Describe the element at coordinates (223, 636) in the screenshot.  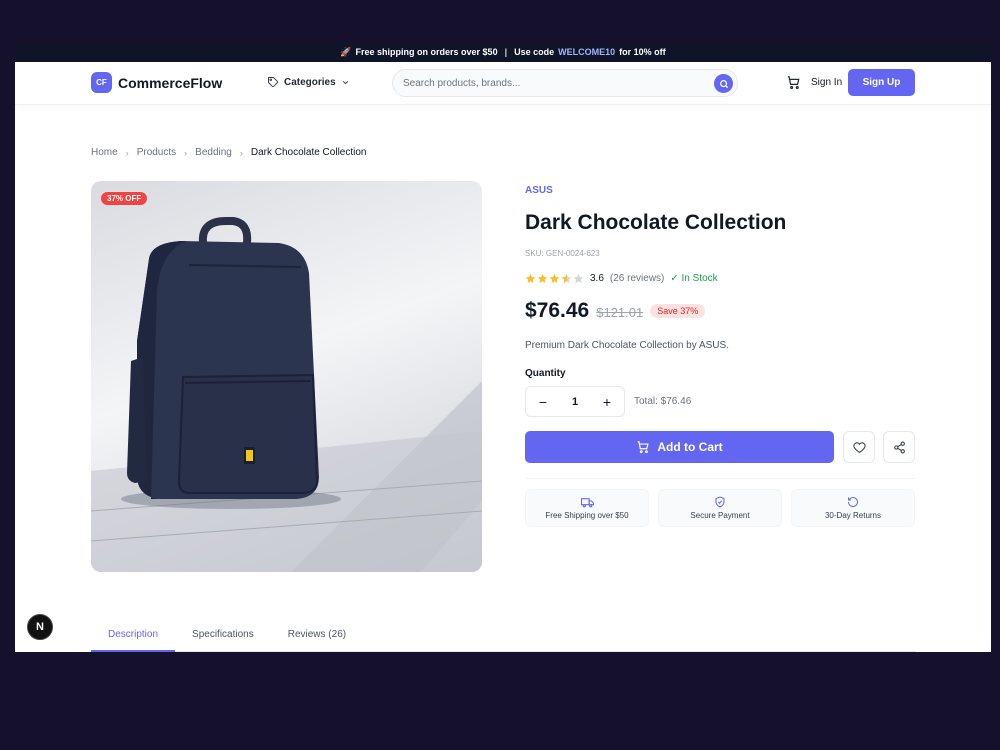
I see `tab-specifications: Specifications` at that location.